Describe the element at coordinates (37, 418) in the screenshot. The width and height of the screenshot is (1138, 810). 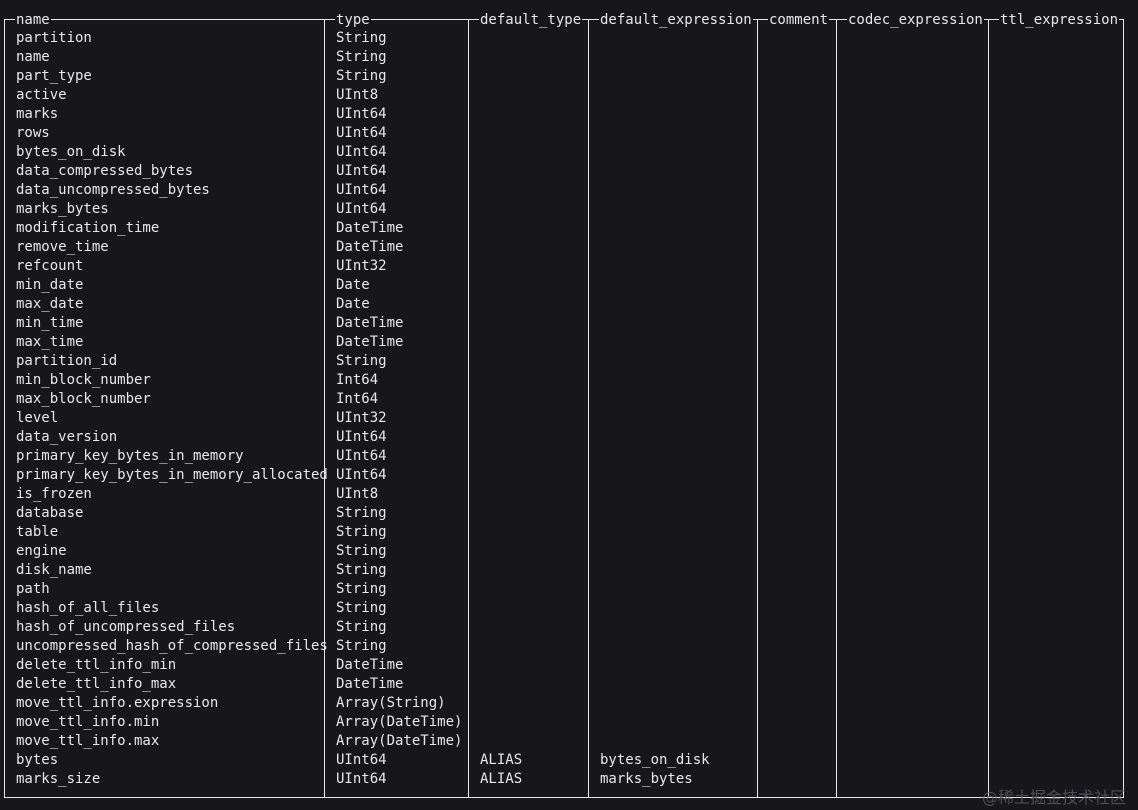
I see `table-cell: level` at that location.